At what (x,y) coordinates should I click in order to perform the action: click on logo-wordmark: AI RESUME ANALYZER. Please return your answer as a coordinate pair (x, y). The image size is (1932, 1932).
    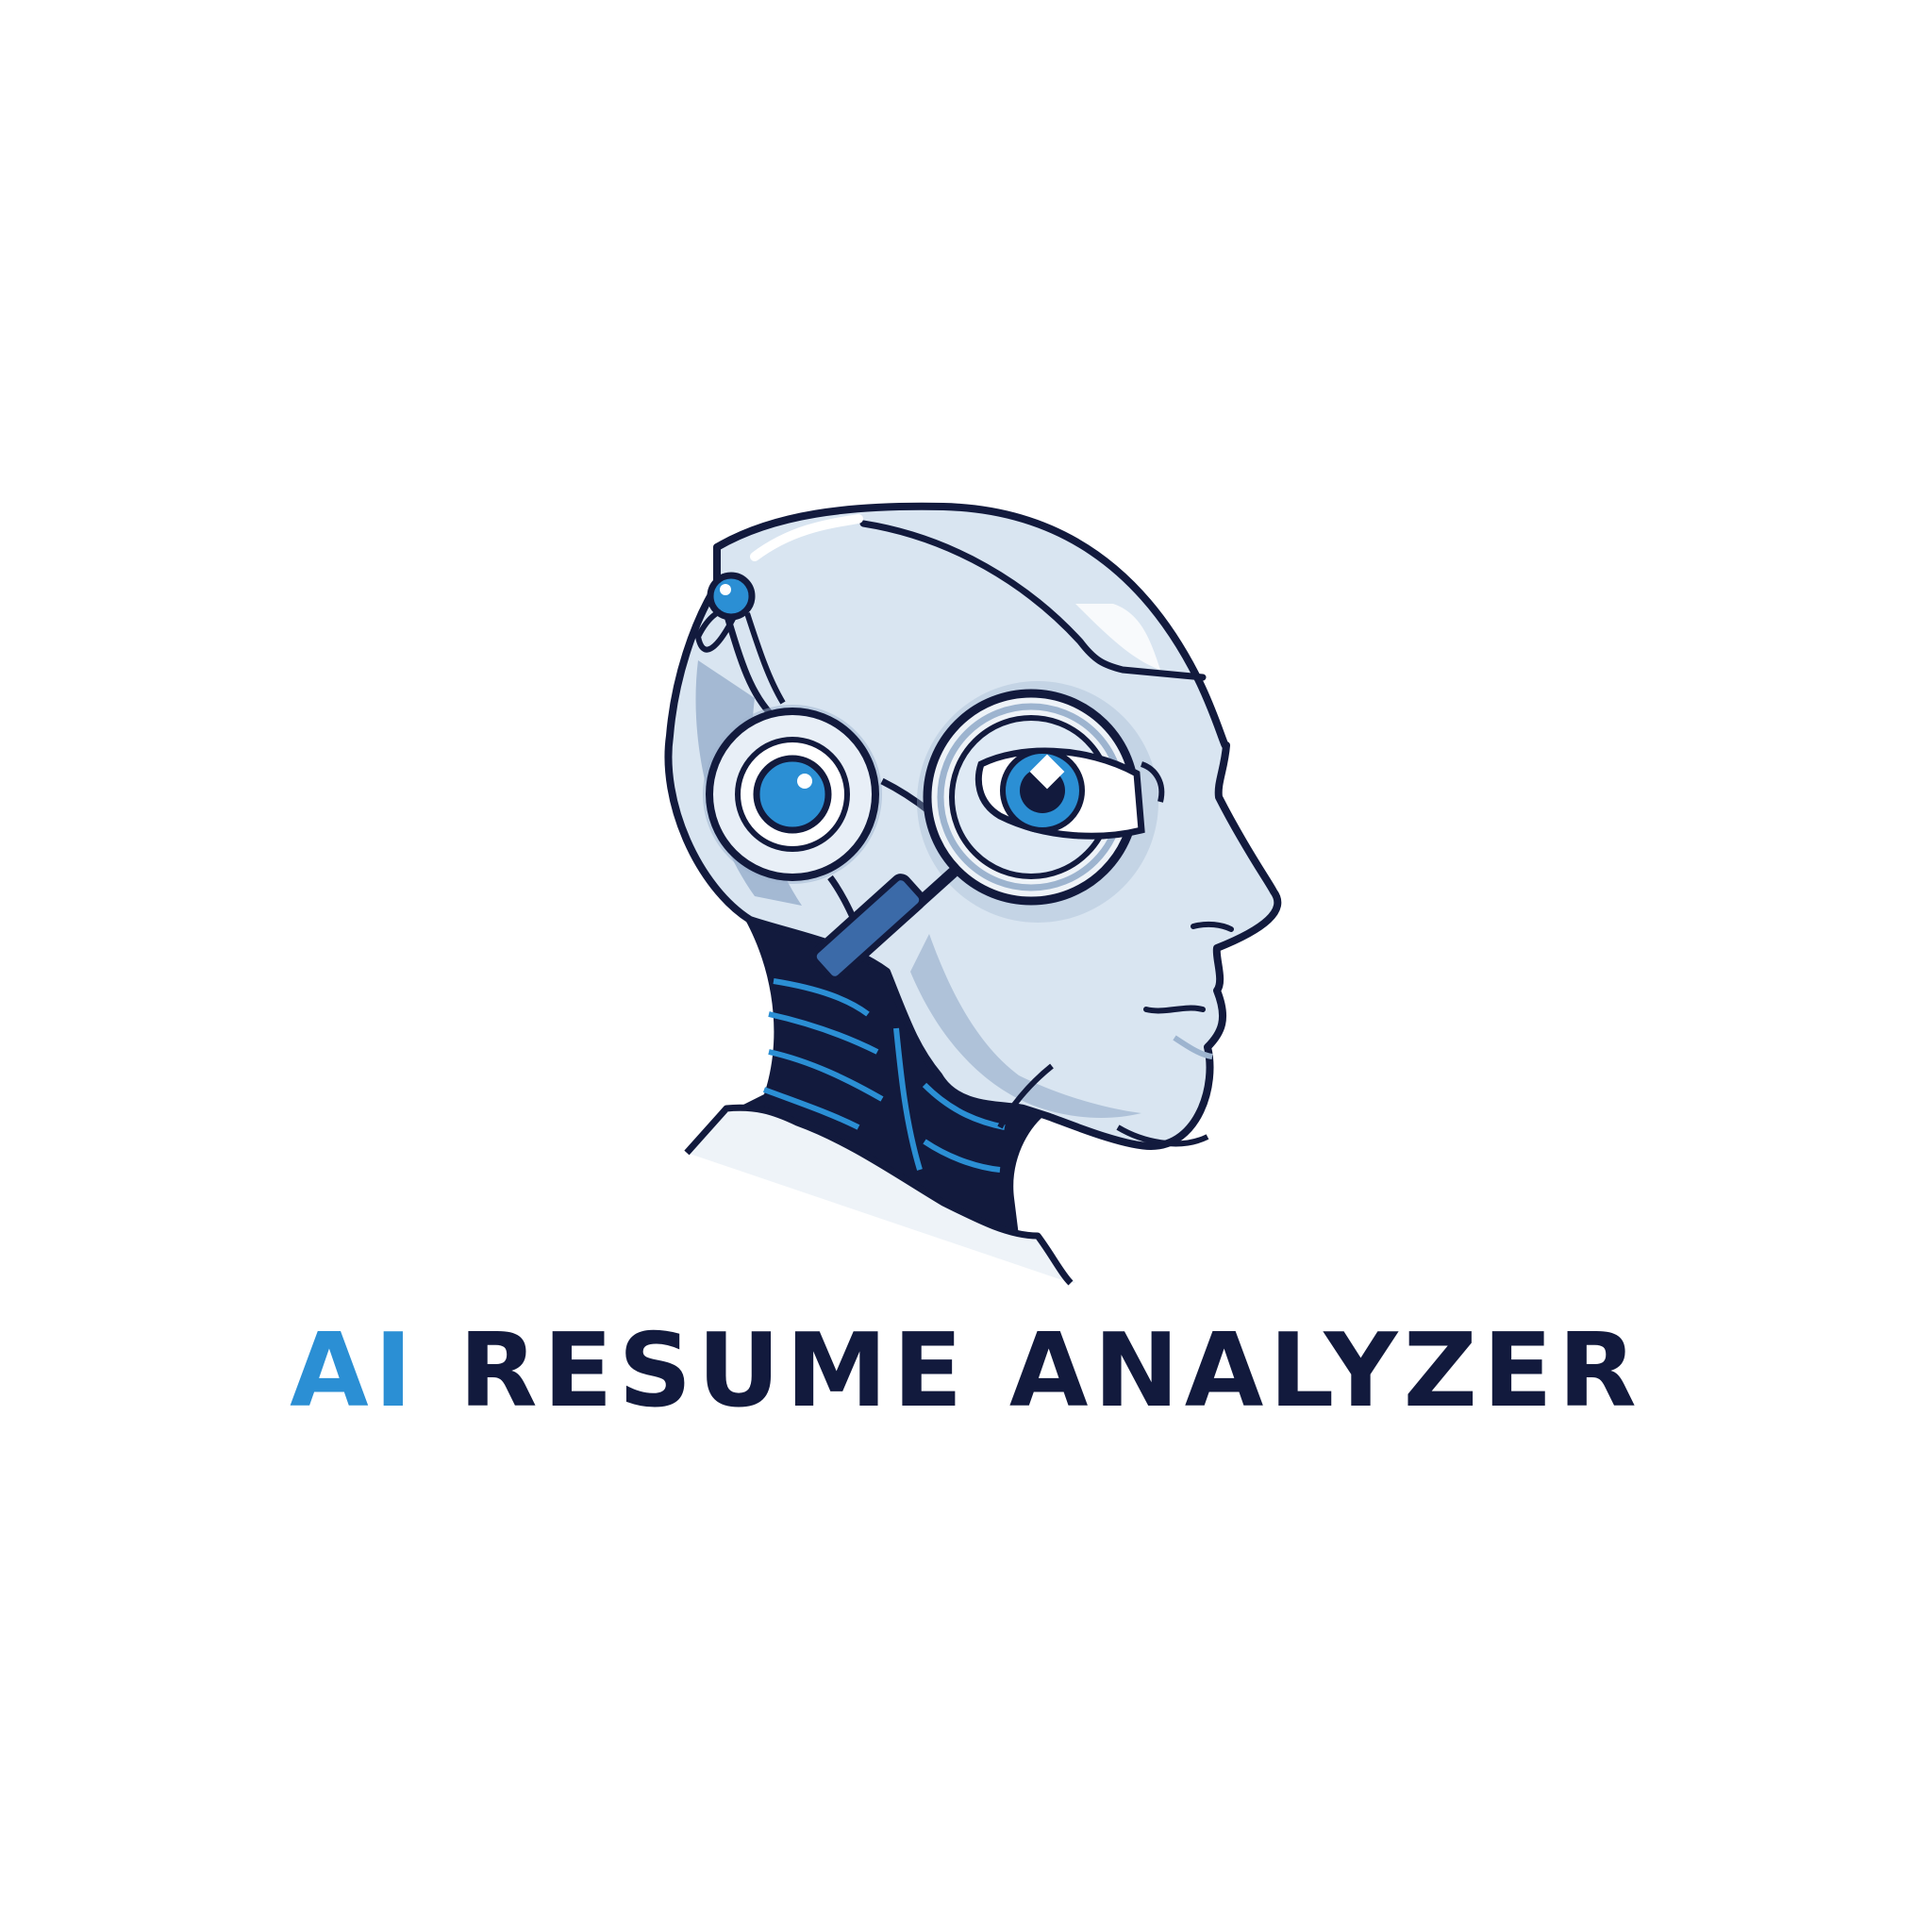
    Looking at the image, I should click on (966, 1372).